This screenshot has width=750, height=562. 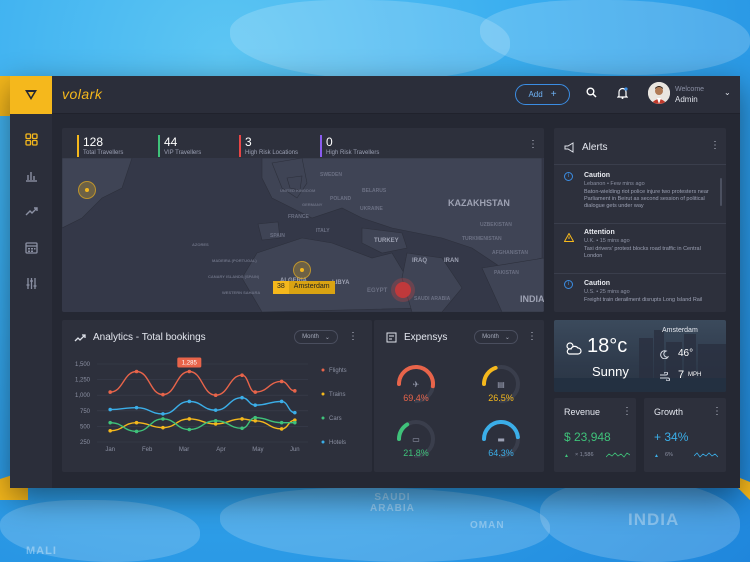 What do you see at coordinates (375, 95) in the screenshot?
I see `top-bar: volark Add + Welcome Admin ⌄` at bounding box center [375, 95].